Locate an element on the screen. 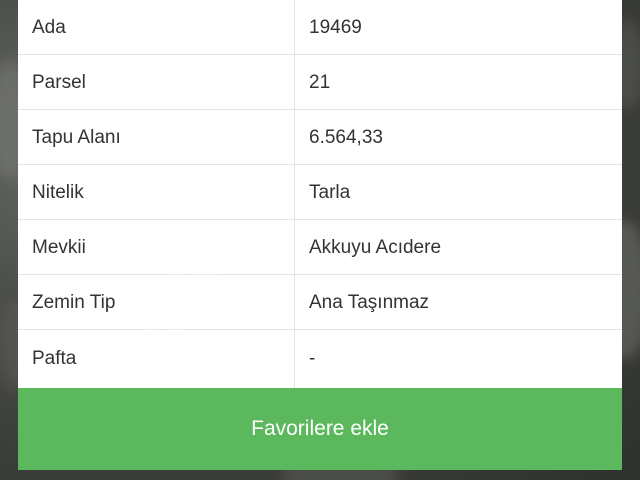 This screenshot has height=480, width=640. row-label: Zemin Tip is located at coordinates (74, 302).